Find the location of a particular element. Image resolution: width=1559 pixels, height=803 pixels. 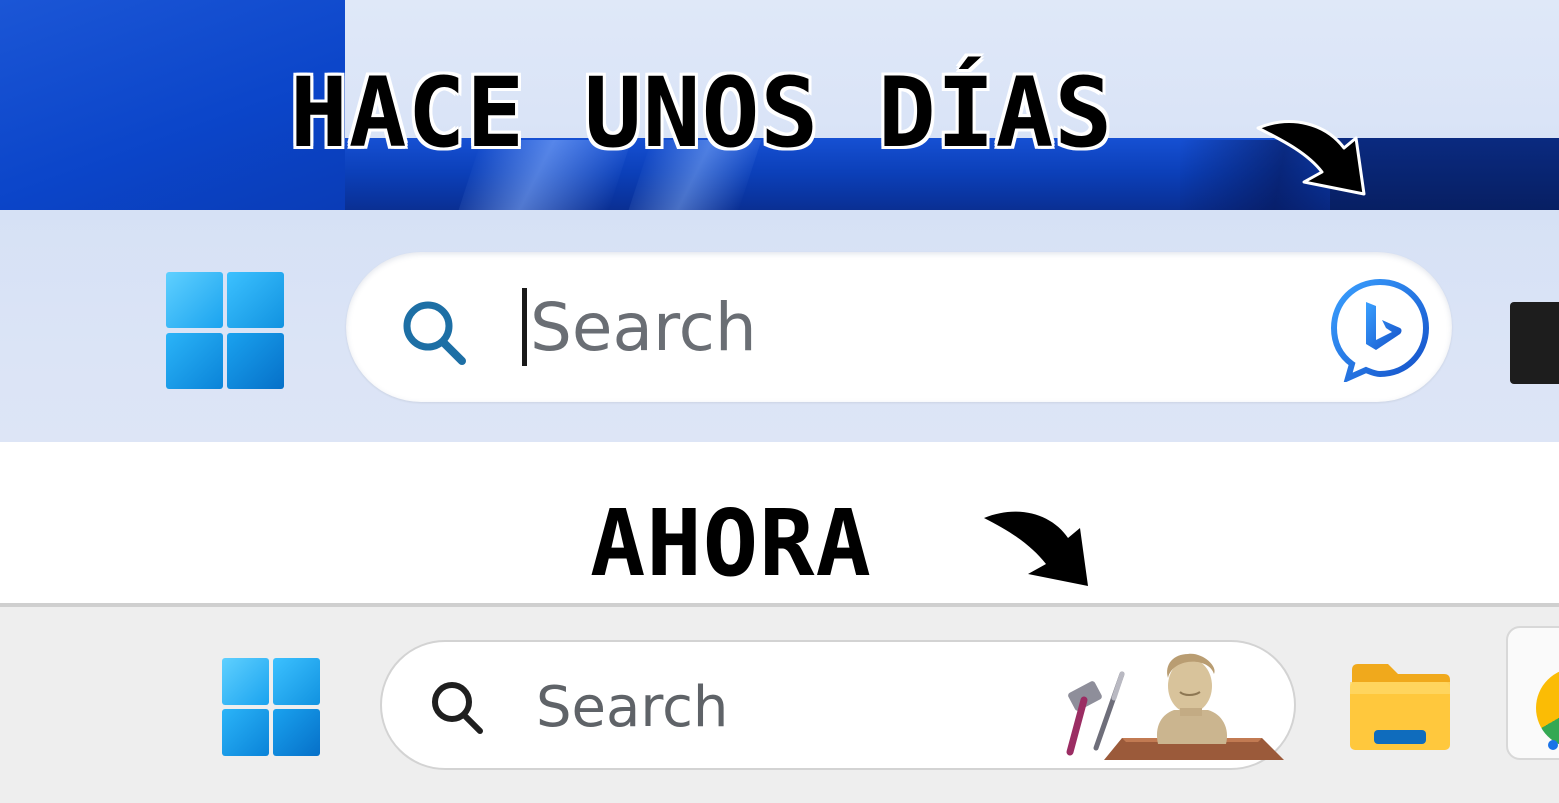

sculptor-statue-highlight-icon is located at coordinates (1177, 707).